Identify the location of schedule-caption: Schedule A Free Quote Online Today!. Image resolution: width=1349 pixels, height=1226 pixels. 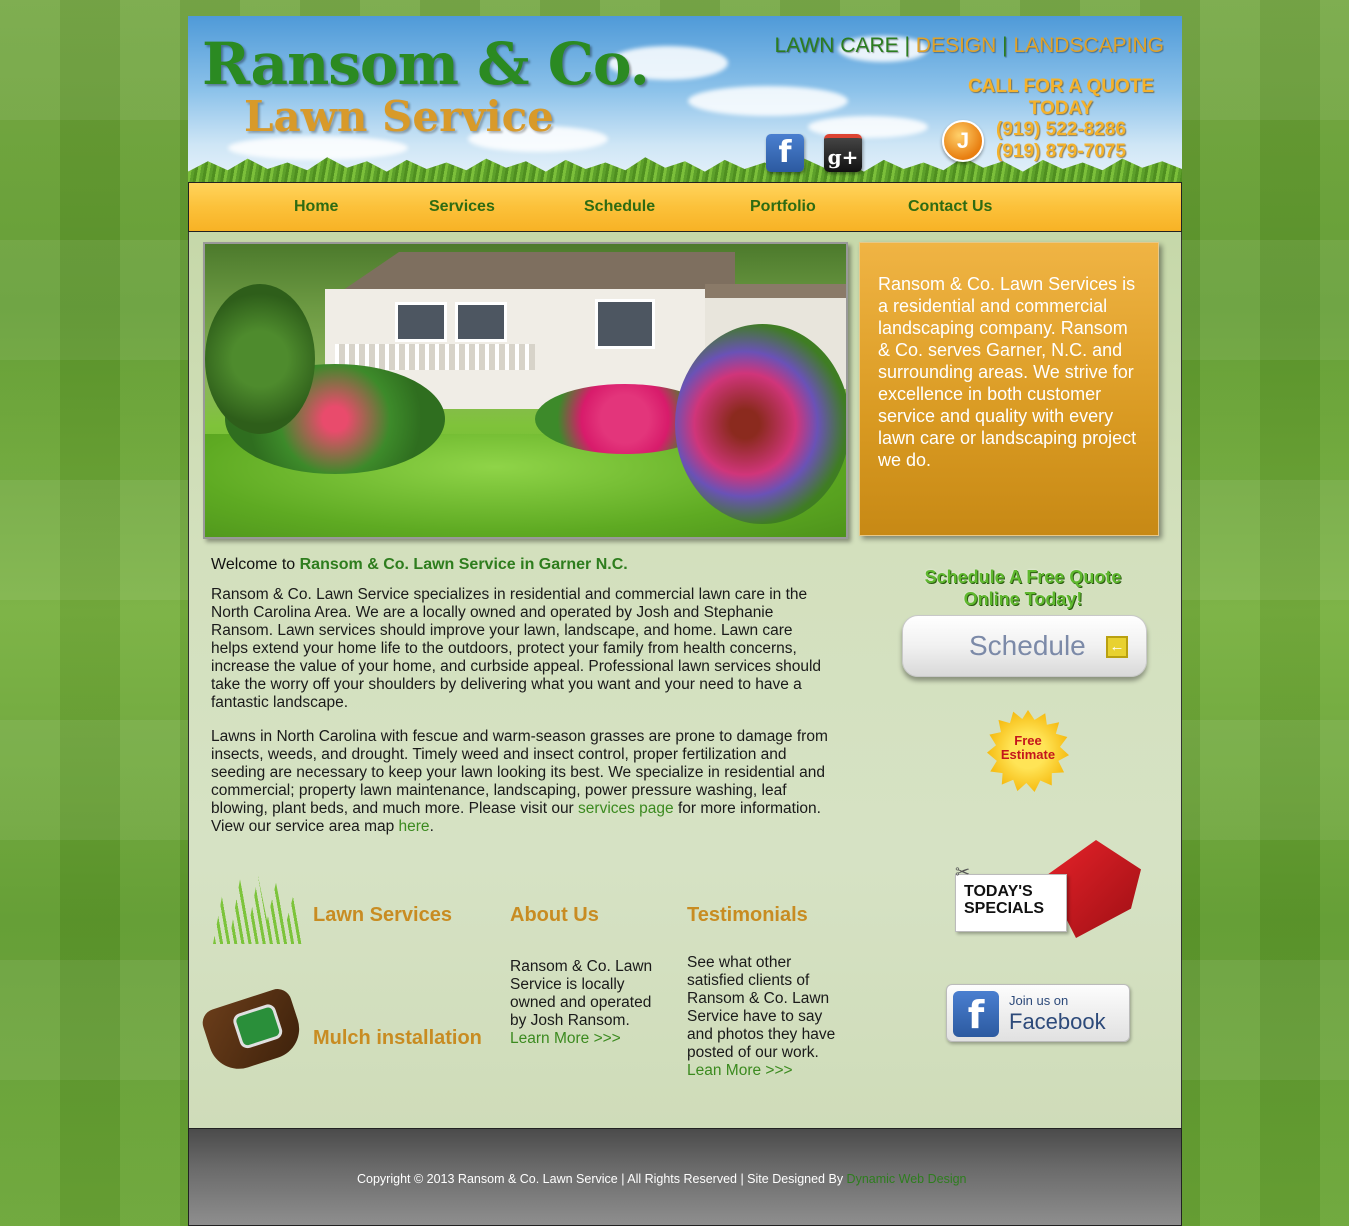
(1023, 588).